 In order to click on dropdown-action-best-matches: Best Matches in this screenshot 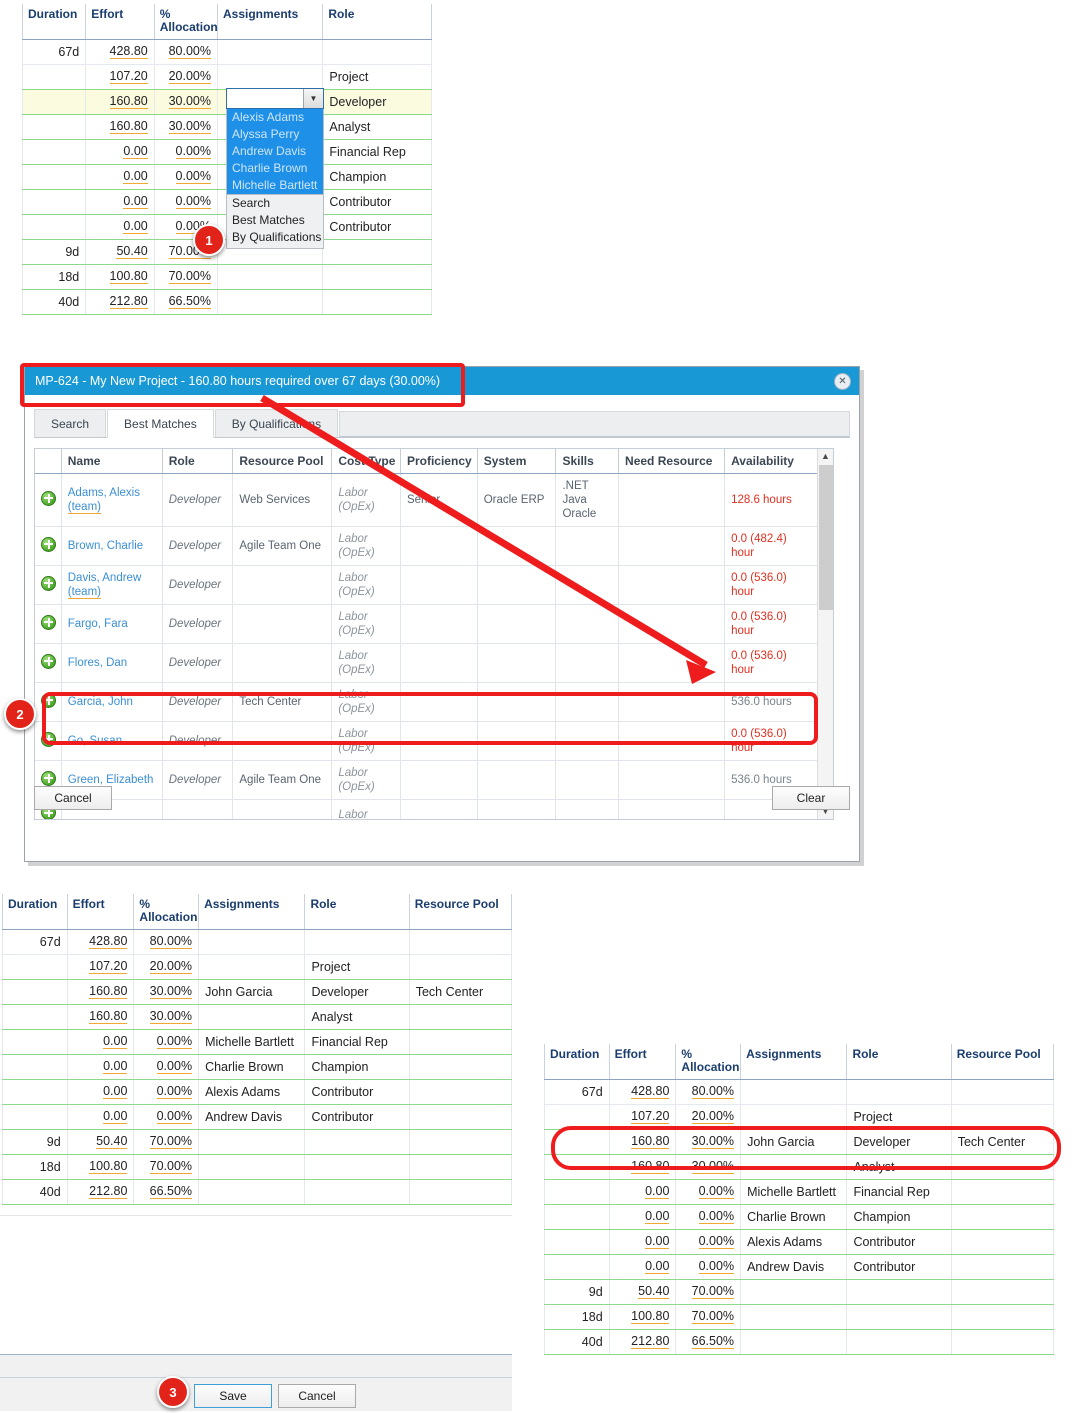, I will do `click(275, 220)`.